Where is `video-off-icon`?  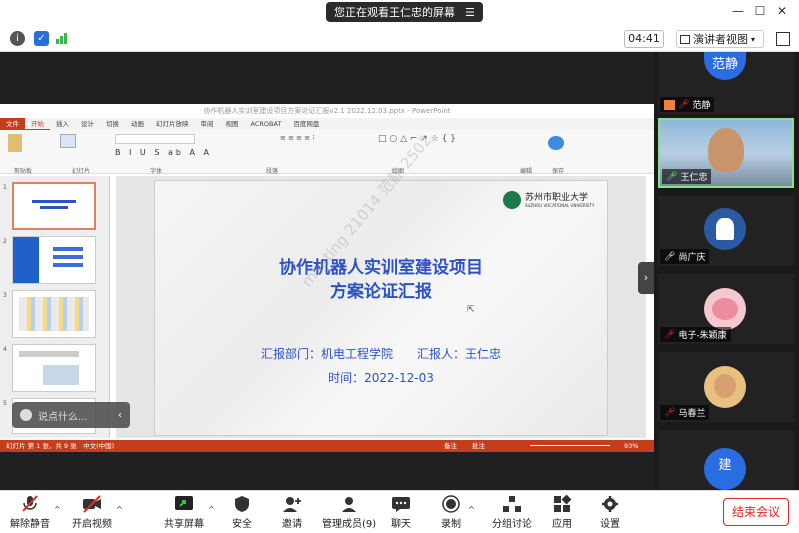
video-off-icon is located at coordinates (92, 504).